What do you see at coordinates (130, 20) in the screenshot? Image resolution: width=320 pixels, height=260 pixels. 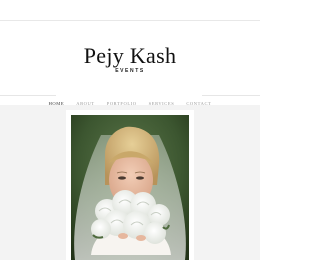 I see `header-top-divider` at bounding box center [130, 20].